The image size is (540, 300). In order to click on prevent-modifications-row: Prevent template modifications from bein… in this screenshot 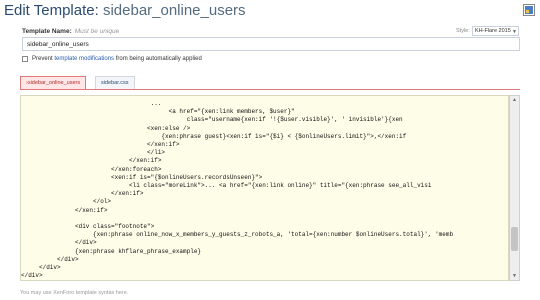, I will do `click(112, 59)`.